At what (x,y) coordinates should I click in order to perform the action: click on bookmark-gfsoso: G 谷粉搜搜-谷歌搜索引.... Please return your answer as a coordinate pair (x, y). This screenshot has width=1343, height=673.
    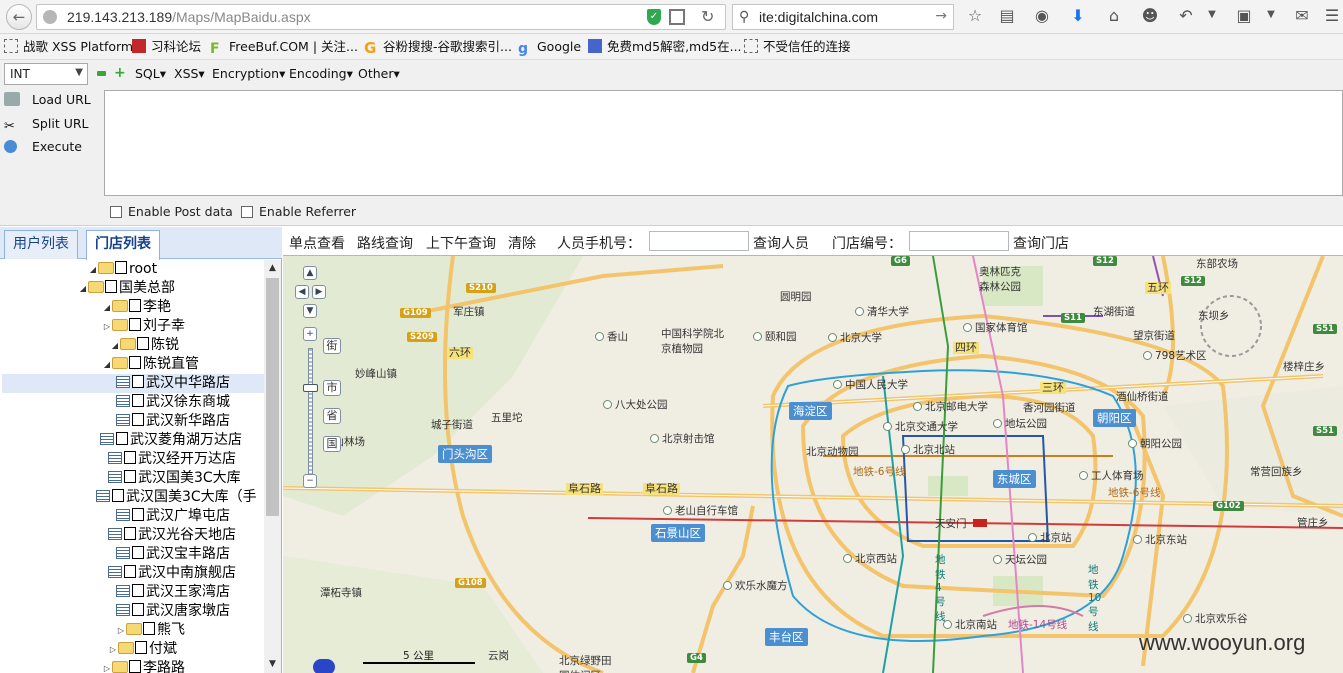
    Looking at the image, I should click on (438, 47).